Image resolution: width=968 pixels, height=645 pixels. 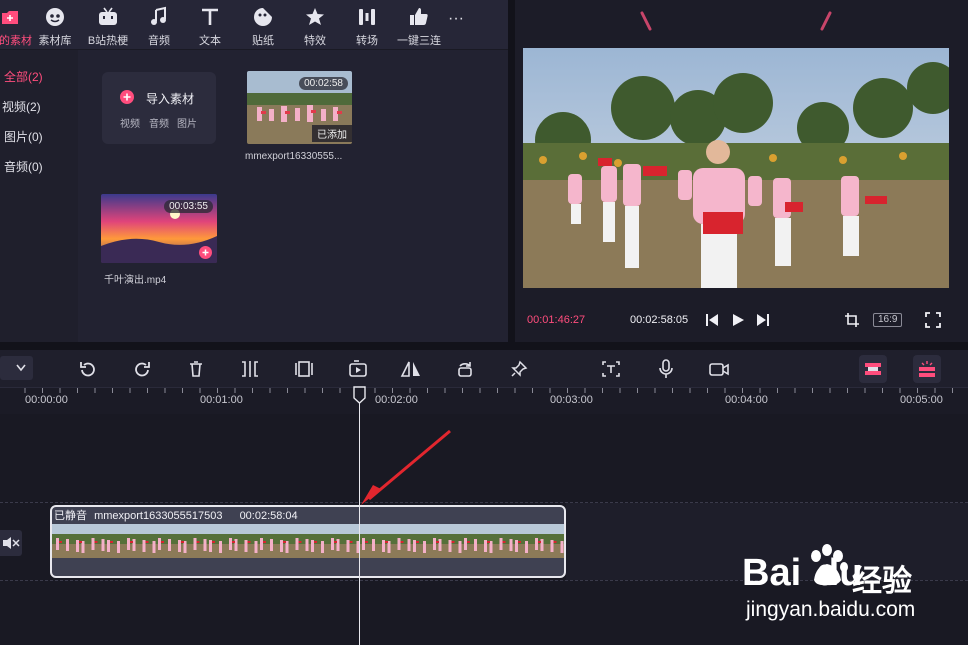 What do you see at coordinates (488, 390) in the screenshot?
I see `ruler-ticks` at bounding box center [488, 390].